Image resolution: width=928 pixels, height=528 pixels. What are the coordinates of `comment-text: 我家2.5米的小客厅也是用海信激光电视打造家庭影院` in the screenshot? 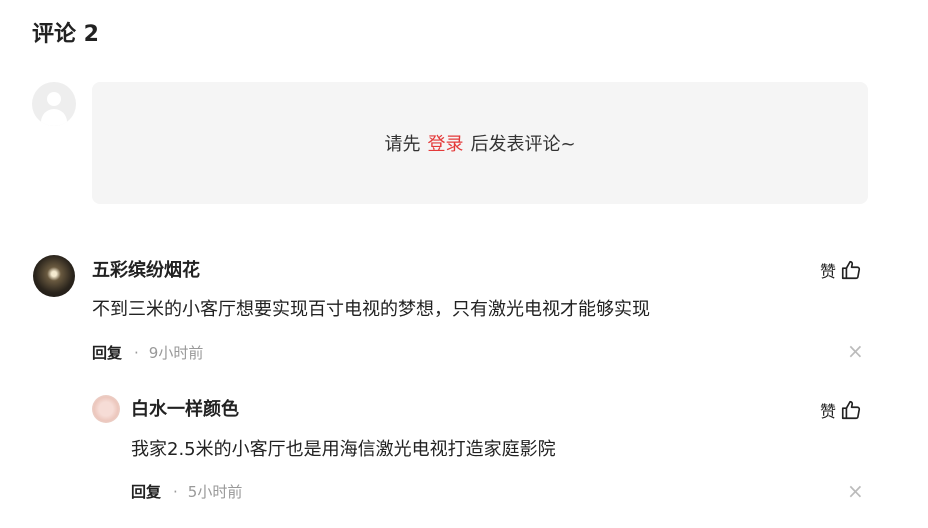 It's located at (343, 449).